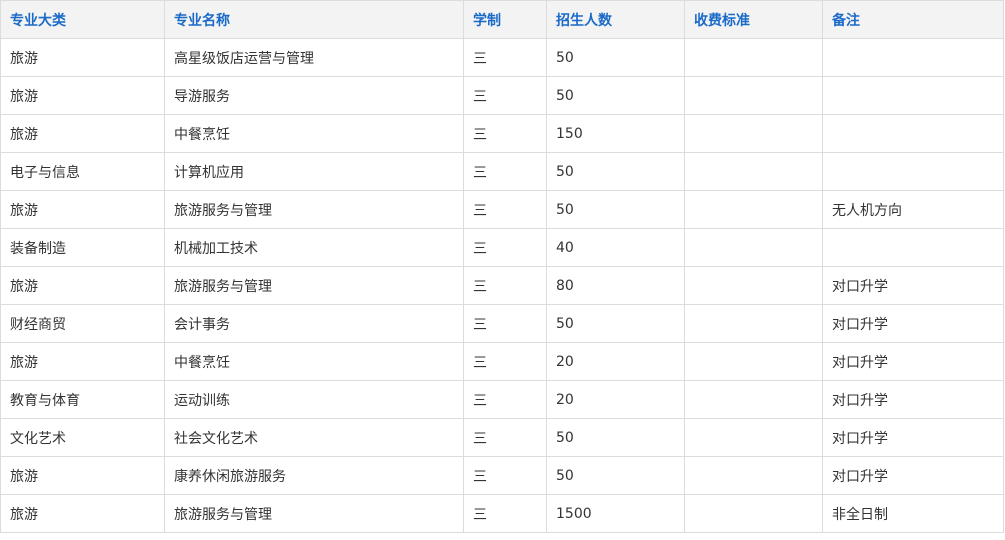 Image resolution: width=1005 pixels, height=540 pixels. What do you see at coordinates (82, 437) in the screenshot?
I see `cell-category: 文化艺术` at bounding box center [82, 437].